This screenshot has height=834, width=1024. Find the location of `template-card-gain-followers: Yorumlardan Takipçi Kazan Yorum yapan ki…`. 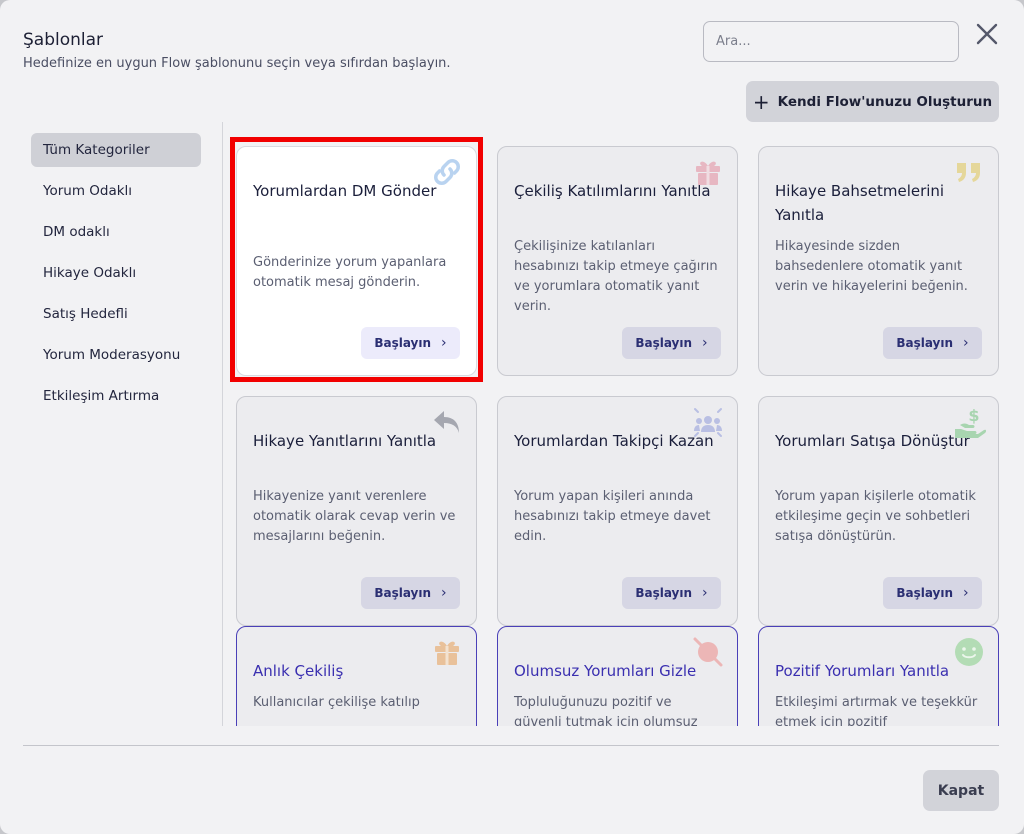

template-card-gain-followers: Yorumlardan Takipçi Kazan Yorum yapan ki… is located at coordinates (617, 511).